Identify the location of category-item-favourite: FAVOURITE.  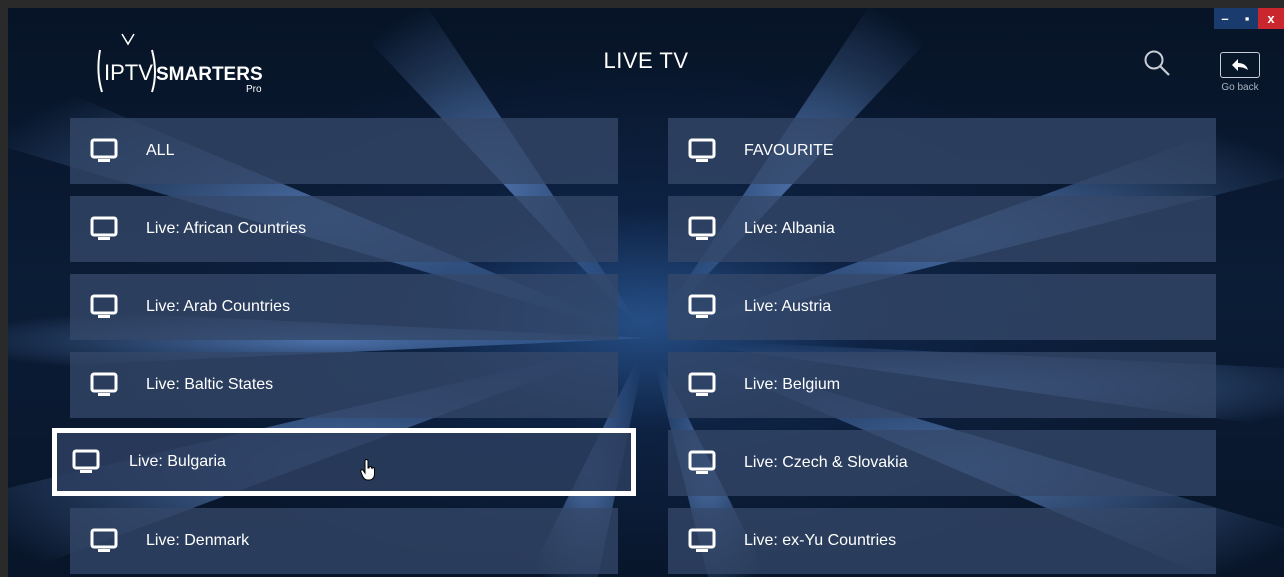
(942, 151).